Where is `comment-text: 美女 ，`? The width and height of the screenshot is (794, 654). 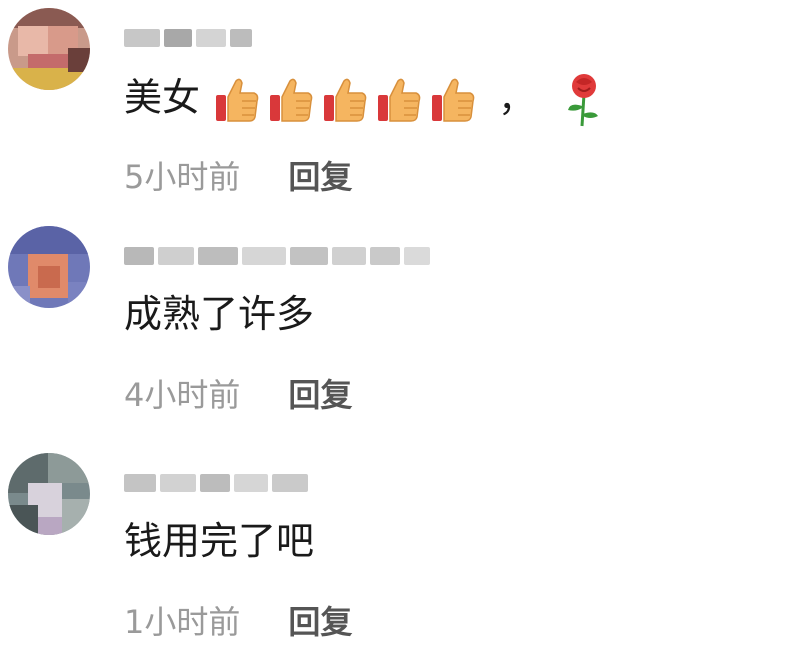 comment-text: 美女 ， is located at coordinates (365, 100).